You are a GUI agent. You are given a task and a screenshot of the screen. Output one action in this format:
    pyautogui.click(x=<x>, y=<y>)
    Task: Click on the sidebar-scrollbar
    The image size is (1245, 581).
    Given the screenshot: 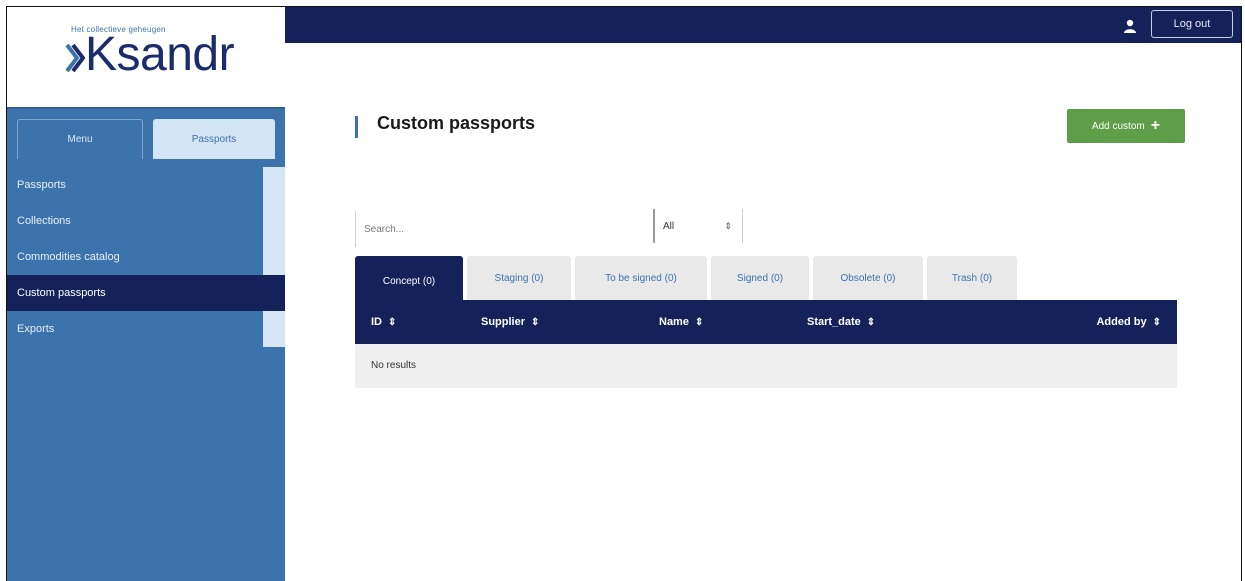 What is the action you would take?
    pyautogui.click(x=274, y=257)
    